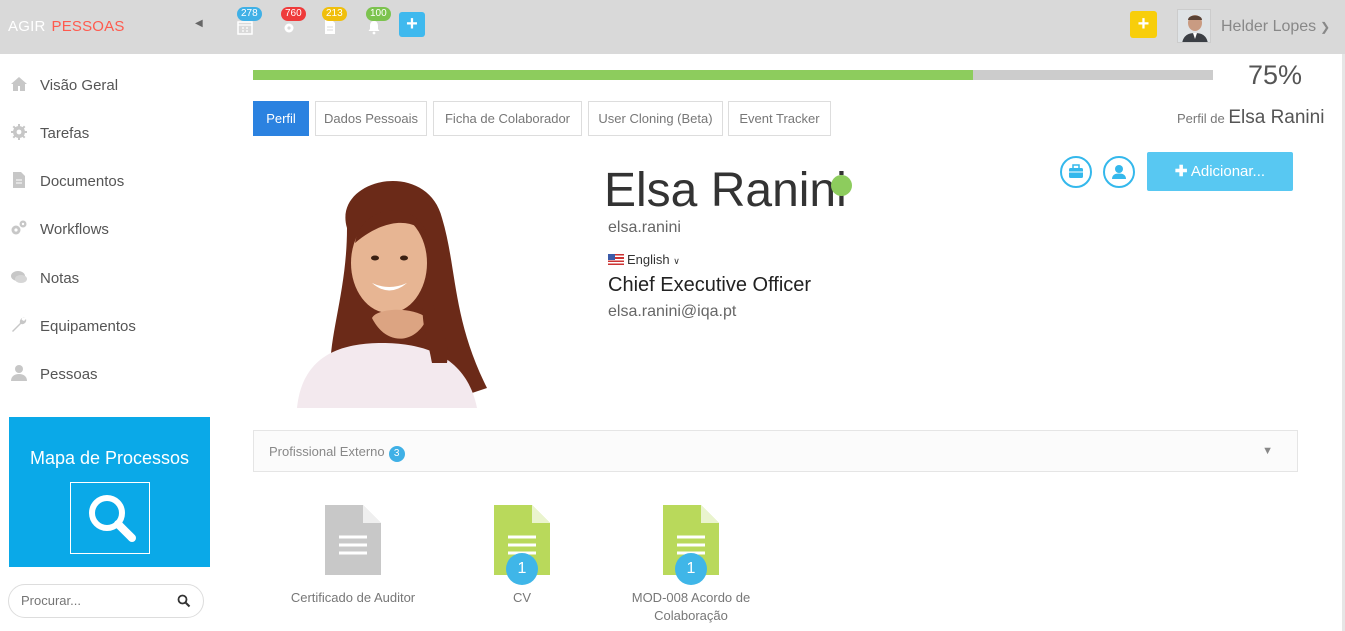 The image size is (1345, 631). I want to click on online-status-indicator, so click(841, 185).